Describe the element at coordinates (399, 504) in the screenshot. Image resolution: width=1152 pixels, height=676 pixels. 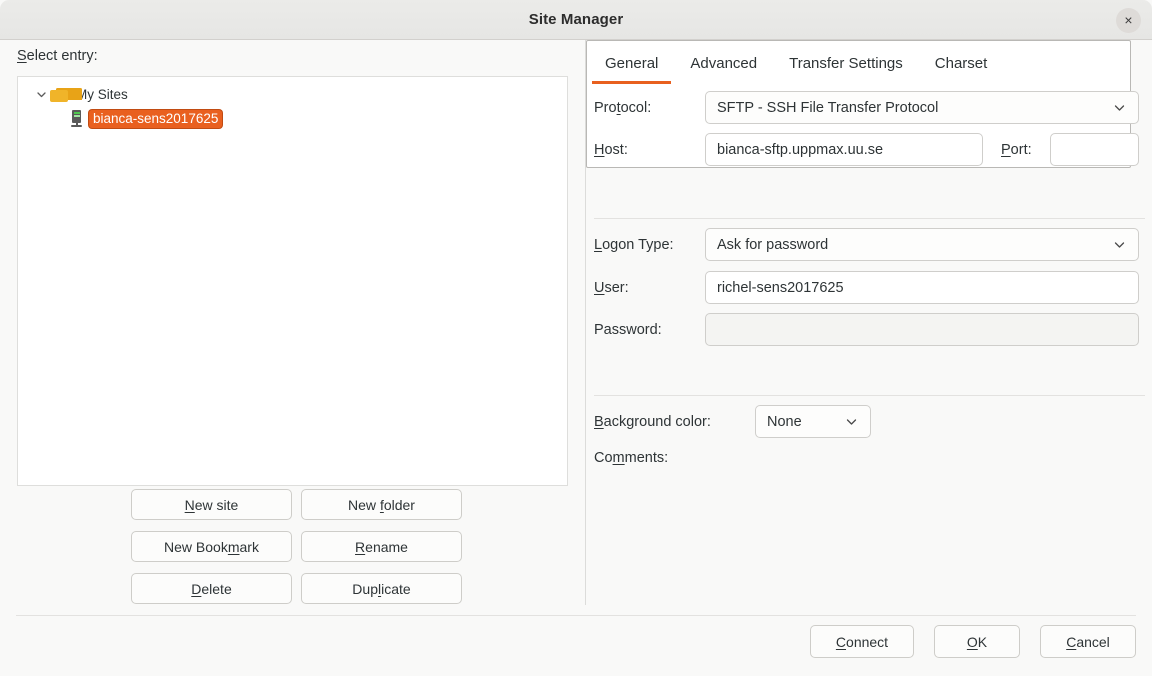
I see `btn-text: older` at that location.